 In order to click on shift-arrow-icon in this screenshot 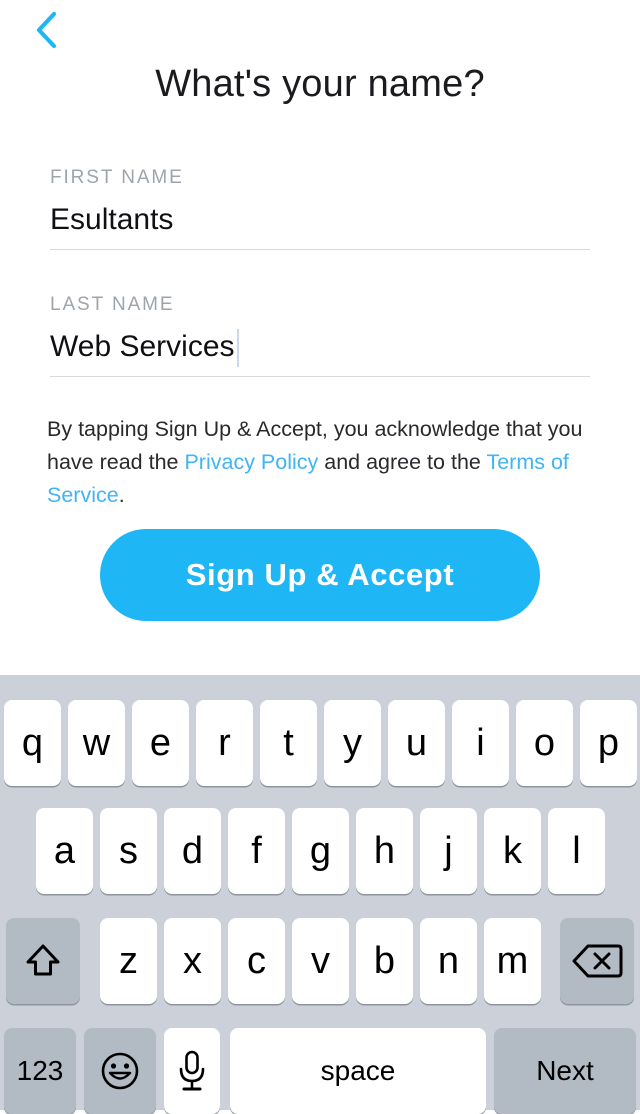, I will do `click(43, 961)`.